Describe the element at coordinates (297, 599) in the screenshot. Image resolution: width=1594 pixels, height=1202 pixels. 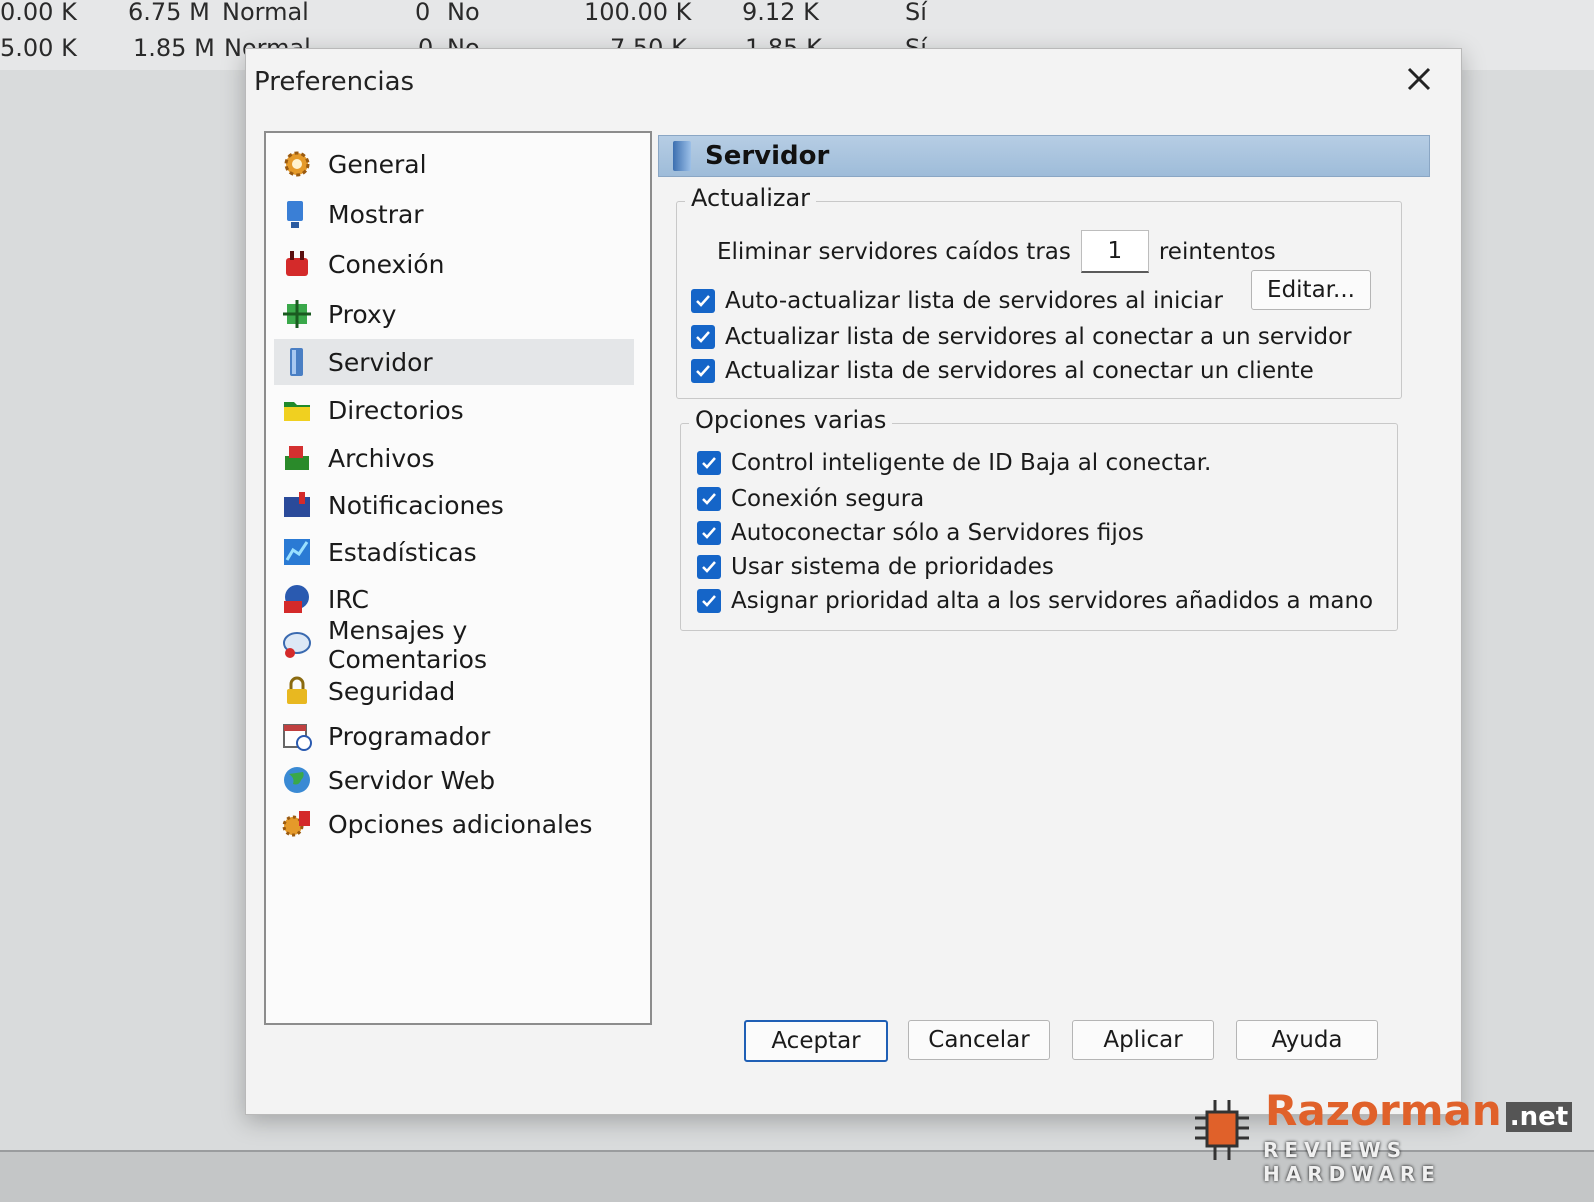
I see `irc-icon` at that location.